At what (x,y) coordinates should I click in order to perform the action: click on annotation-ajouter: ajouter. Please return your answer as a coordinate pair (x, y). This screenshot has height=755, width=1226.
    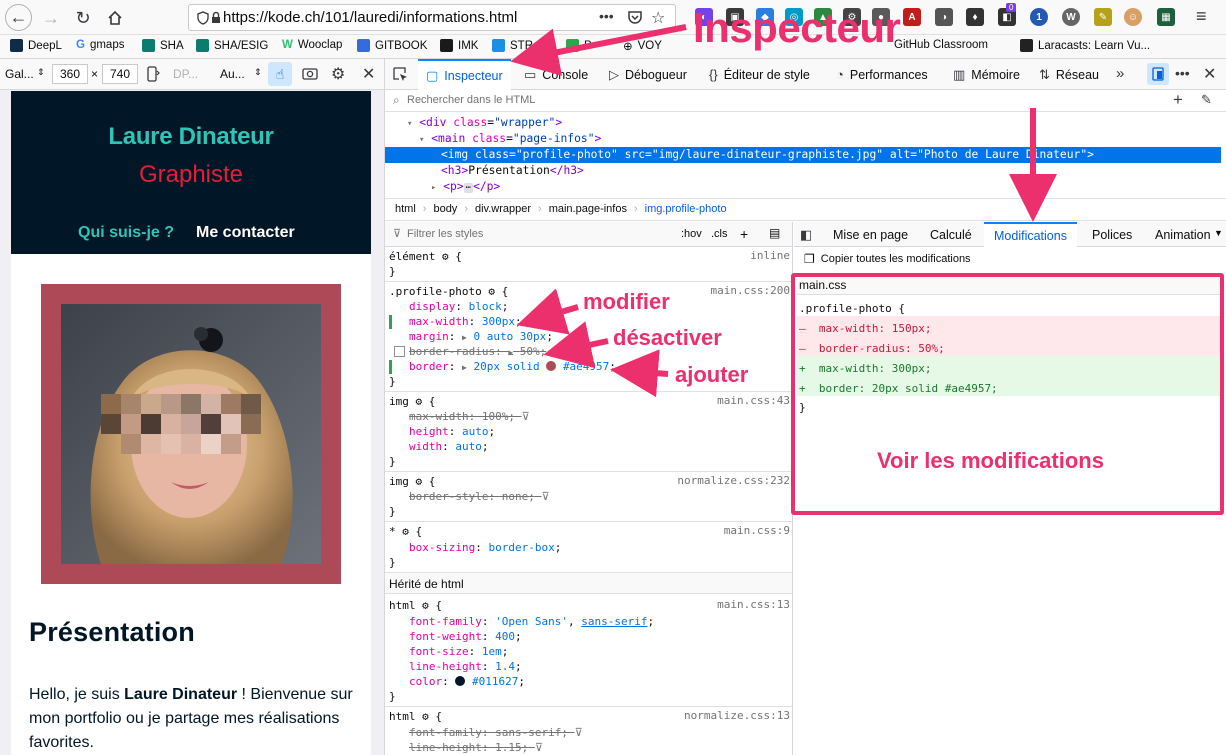
    Looking at the image, I should click on (712, 374).